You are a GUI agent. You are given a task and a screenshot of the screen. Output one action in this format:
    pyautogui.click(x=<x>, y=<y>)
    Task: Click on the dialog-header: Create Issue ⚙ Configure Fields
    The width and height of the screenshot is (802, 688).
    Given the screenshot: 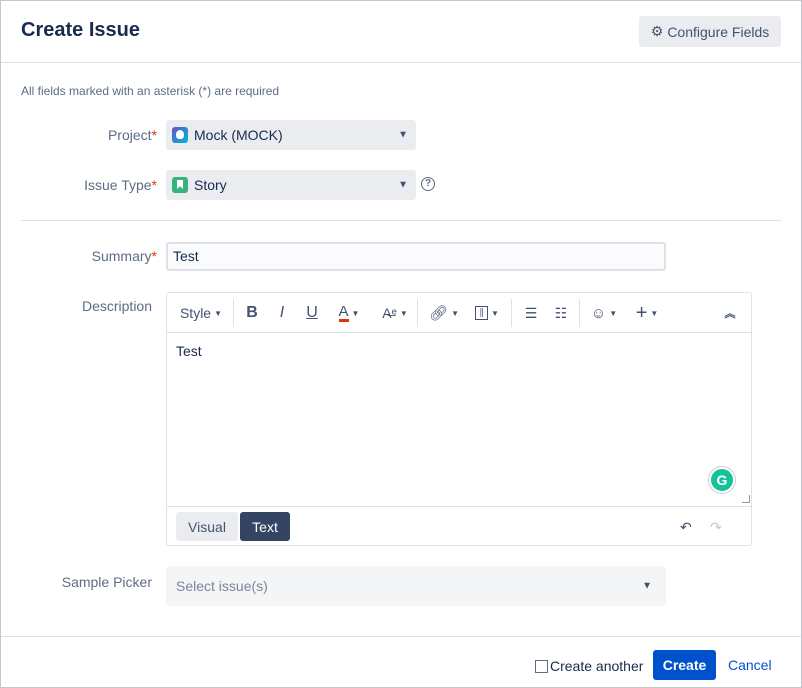 What is the action you would take?
    pyautogui.click(x=401, y=32)
    